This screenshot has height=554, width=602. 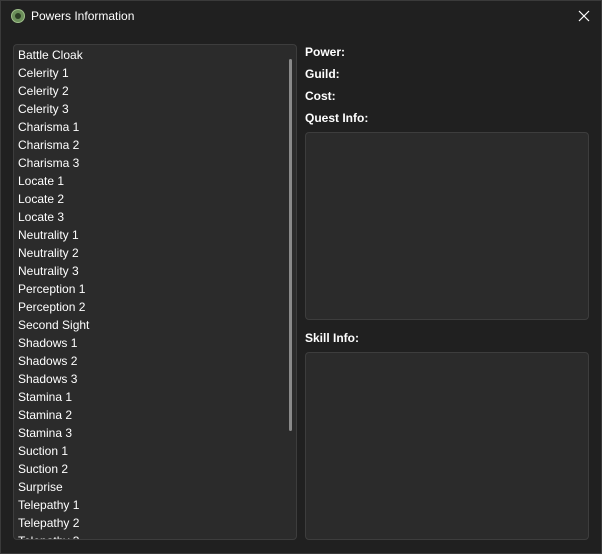 What do you see at coordinates (332, 338) in the screenshot?
I see `skill-info-label: Skill Info:` at bounding box center [332, 338].